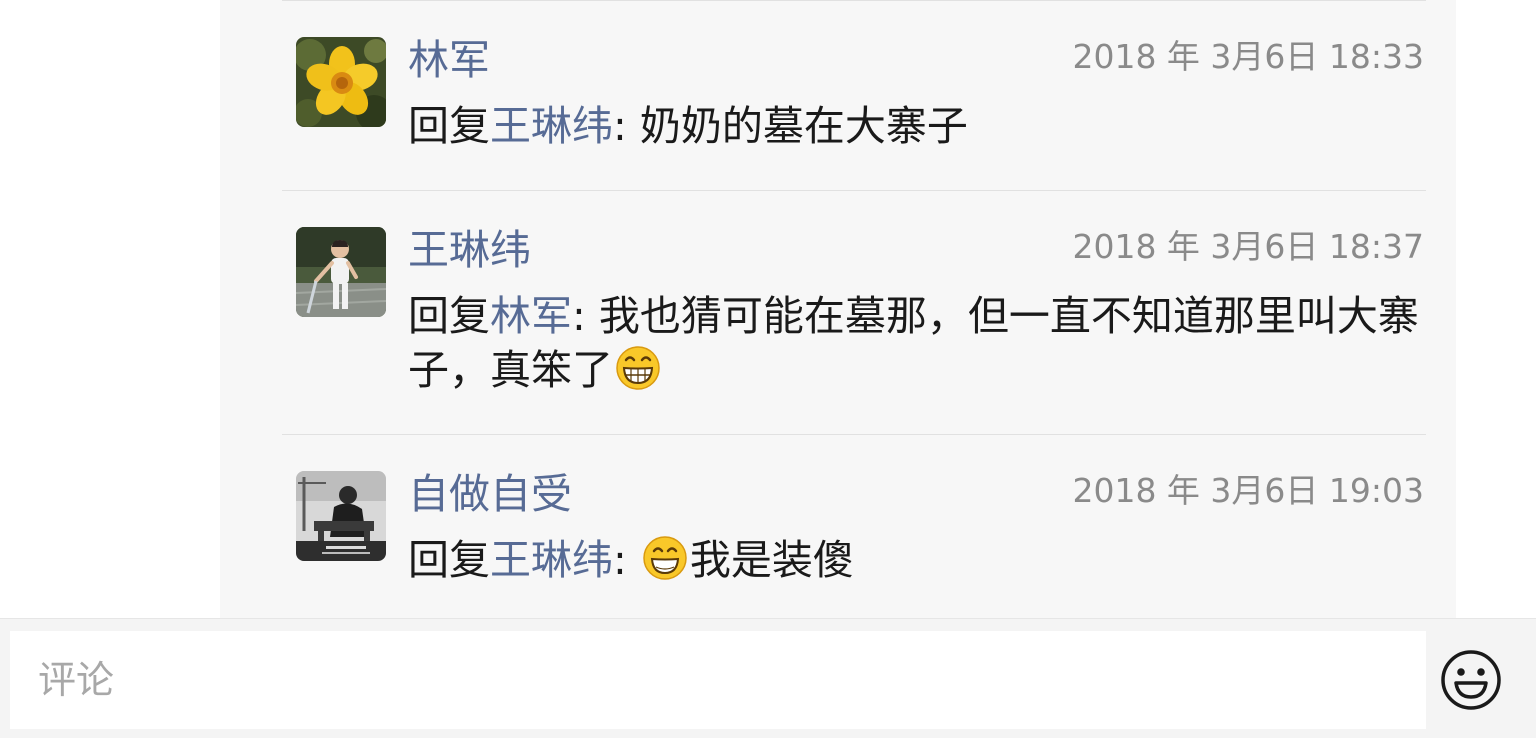 Image resolution: width=1536 pixels, height=738 pixels. Describe the element at coordinates (1248, 246) in the screenshot. I see `comment-timestamp: 2018 年 3月6日 18:37` at that location.